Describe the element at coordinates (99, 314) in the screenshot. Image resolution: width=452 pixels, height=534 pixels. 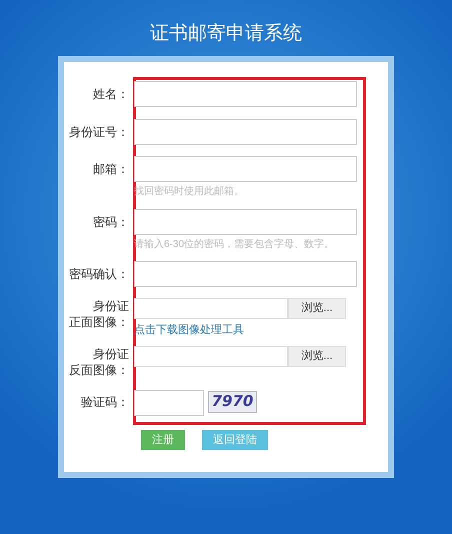
I see `field-label: 身份证 正面图像：` at that location.